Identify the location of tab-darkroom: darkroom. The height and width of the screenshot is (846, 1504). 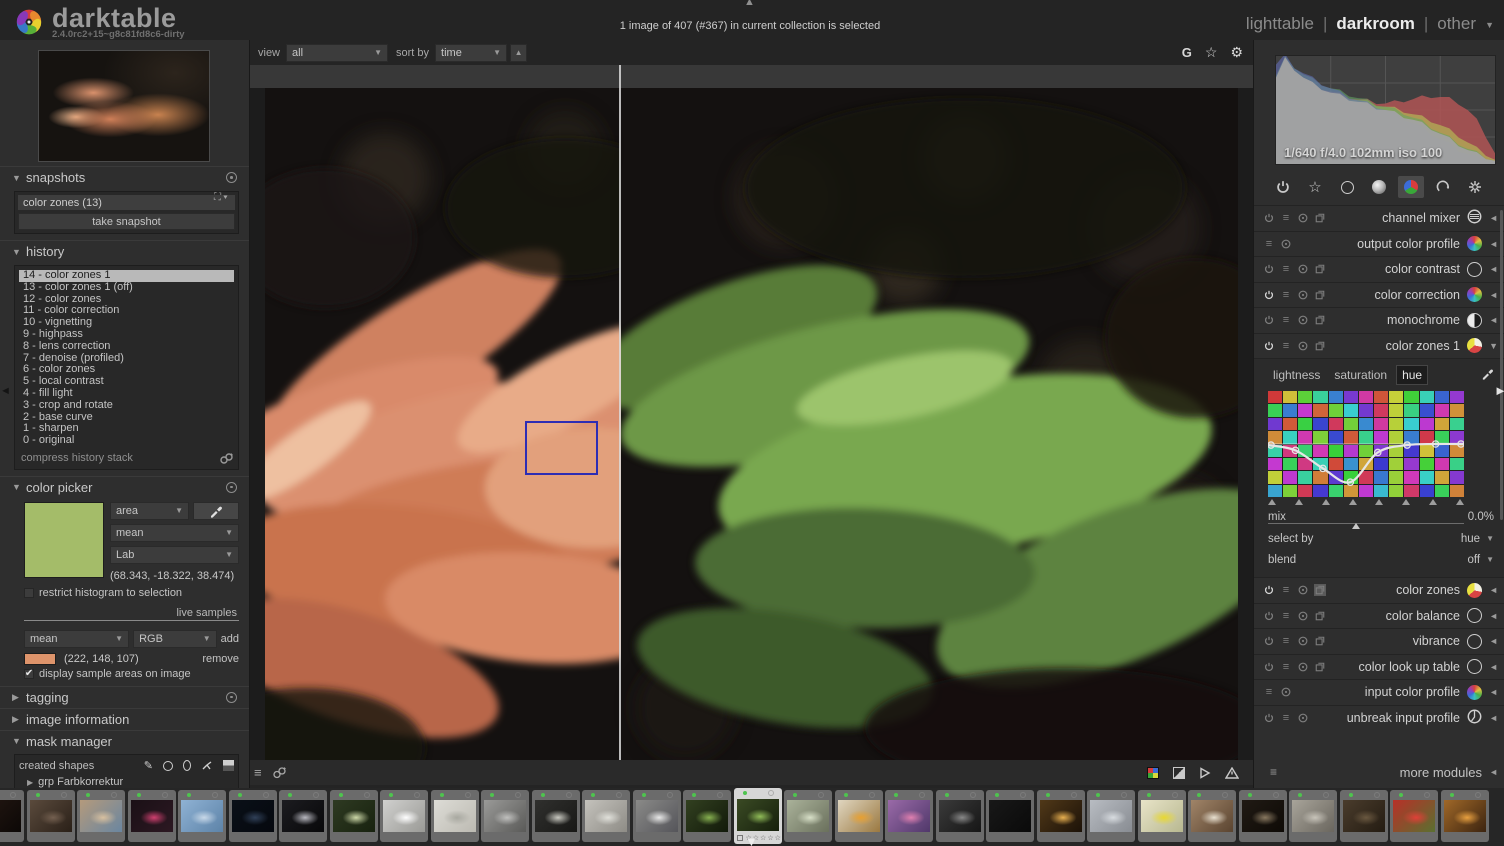
(1375, 24).